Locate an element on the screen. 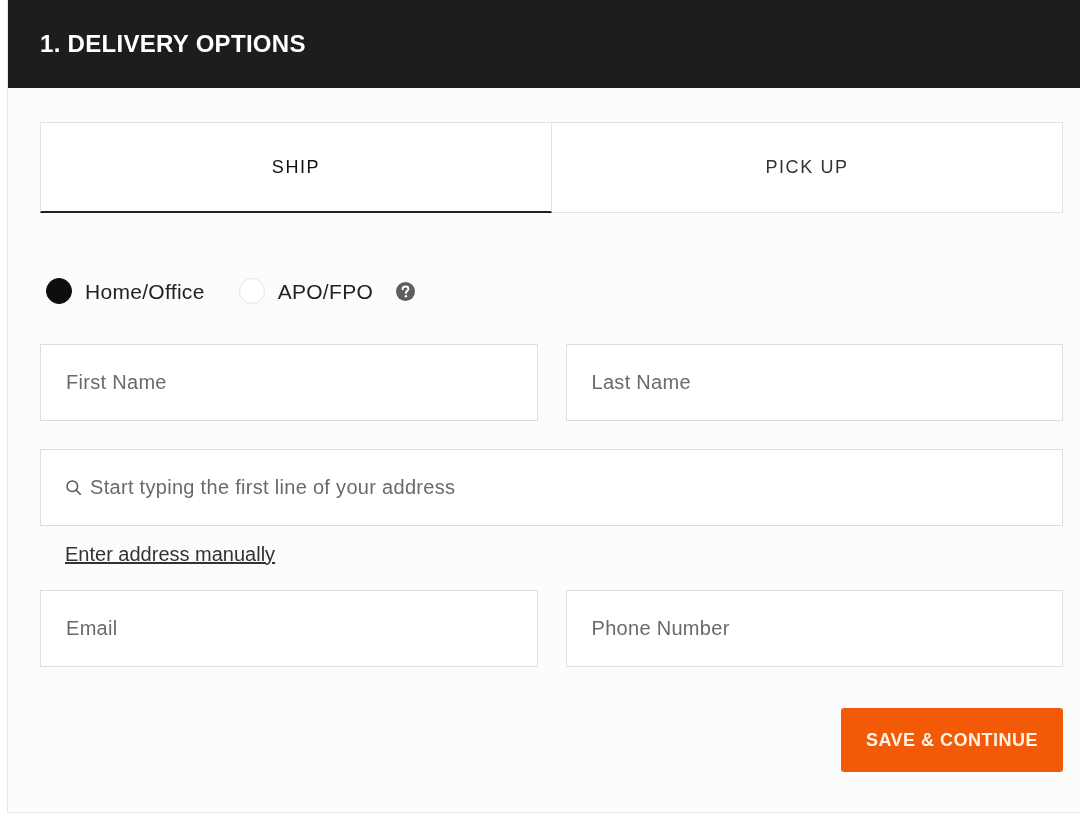  help-icon is located at coordinates (406, 291).